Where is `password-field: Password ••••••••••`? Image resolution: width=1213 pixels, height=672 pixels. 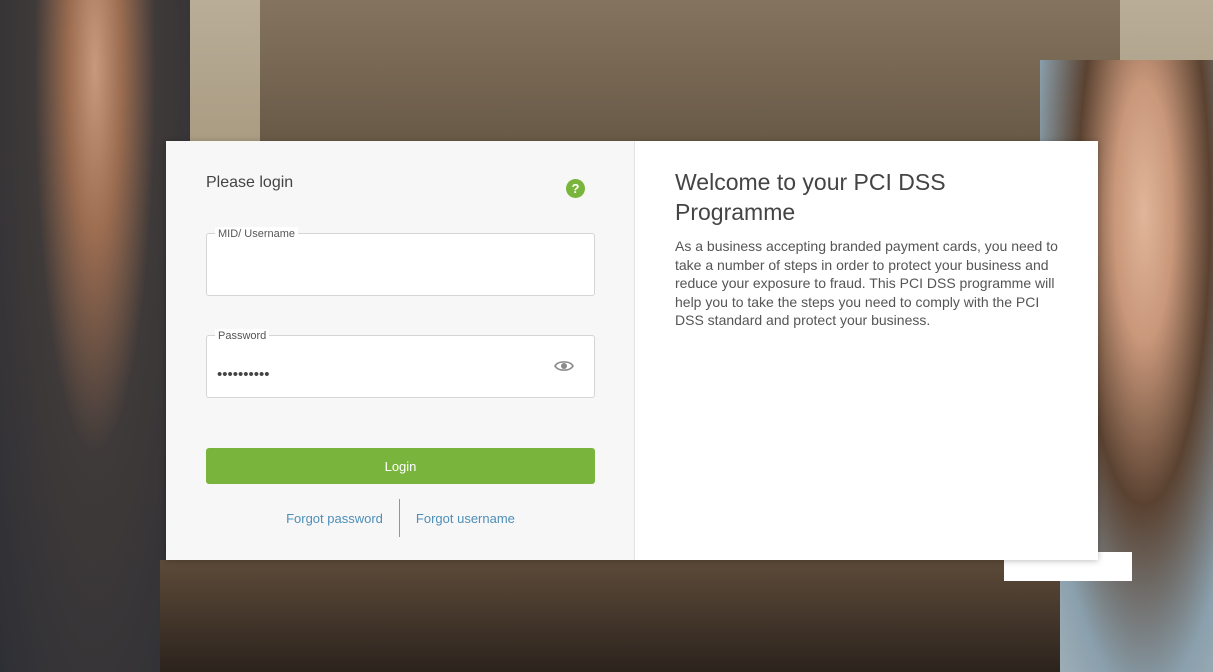
password-field: Password •••••••••• is located at coordinates (400, 363).